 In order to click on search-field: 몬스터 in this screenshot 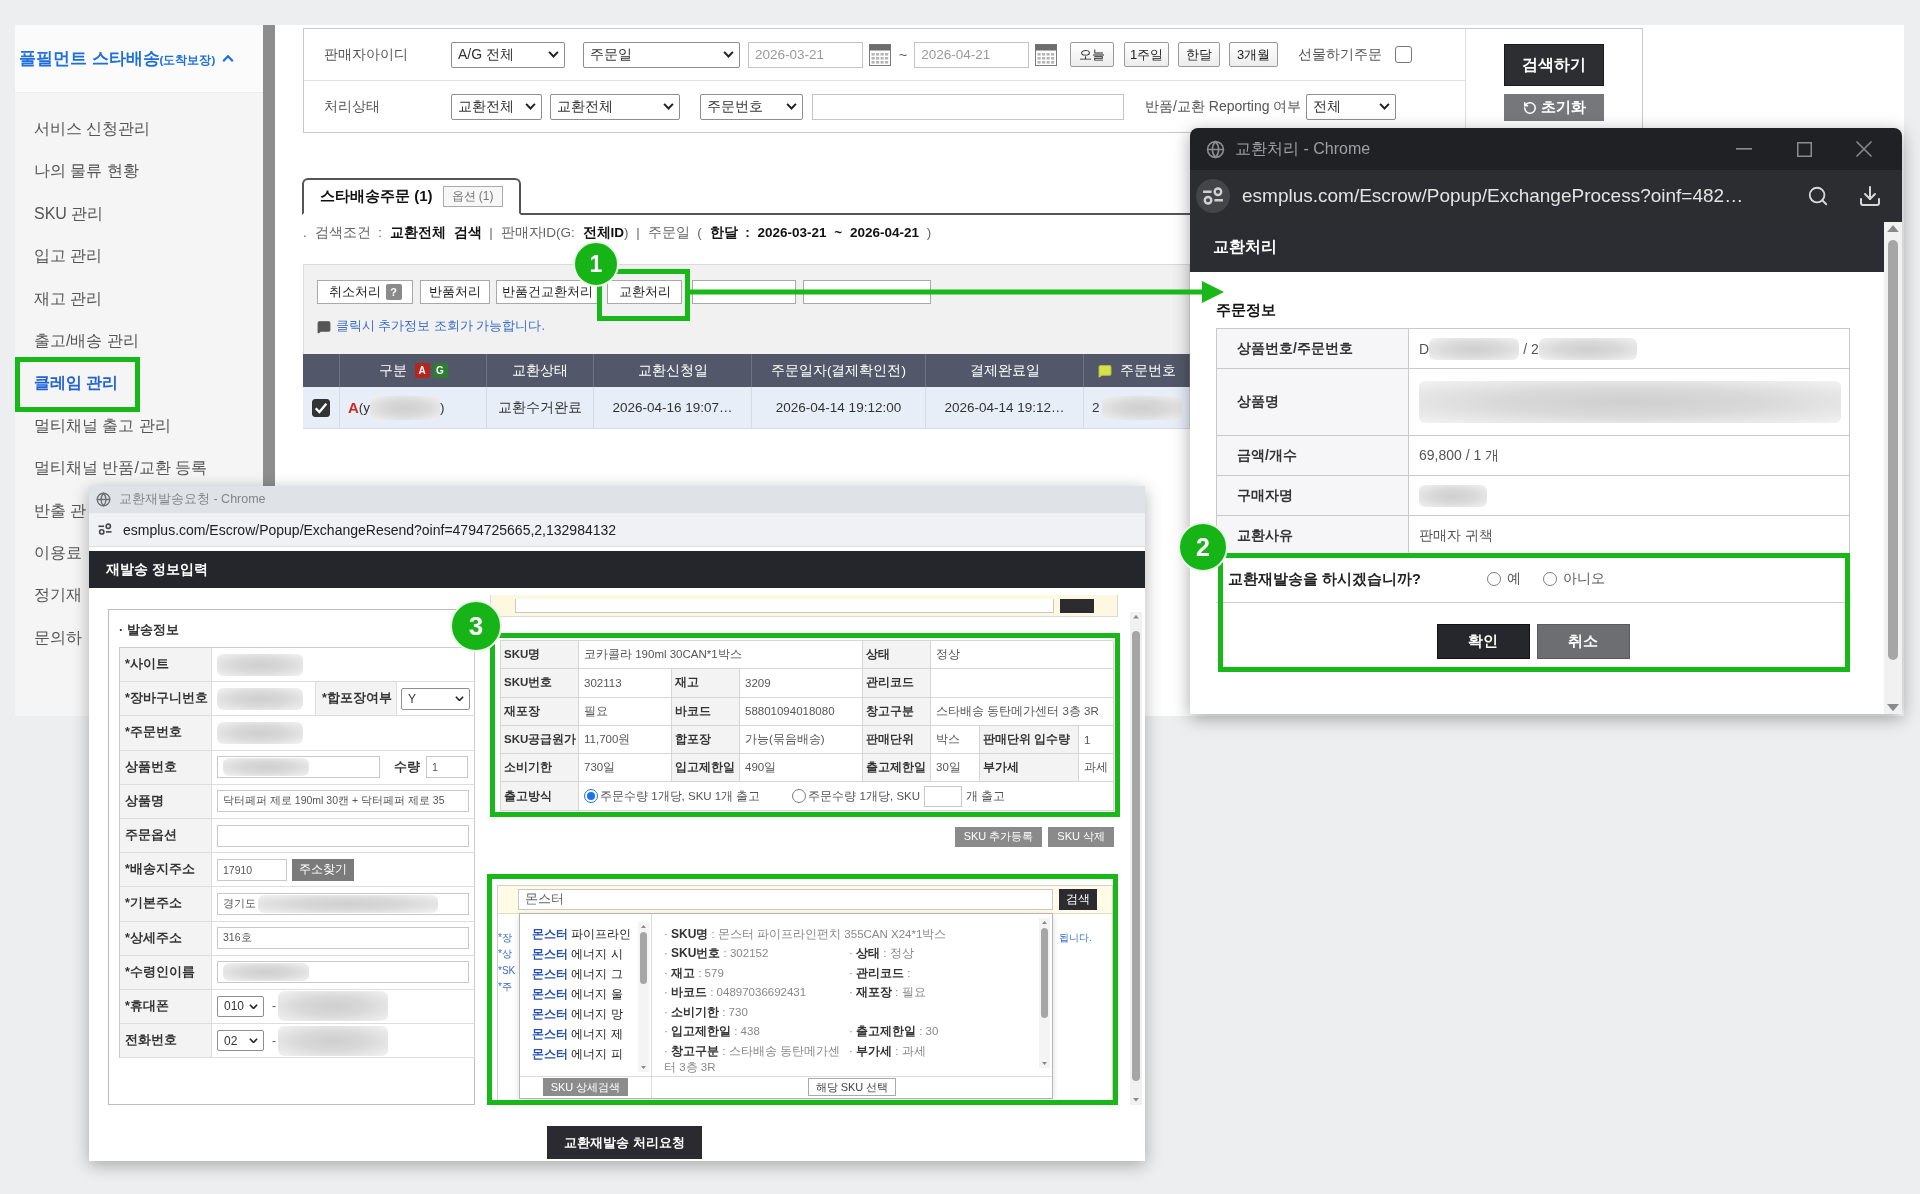, I will do `click(785, 899)`.